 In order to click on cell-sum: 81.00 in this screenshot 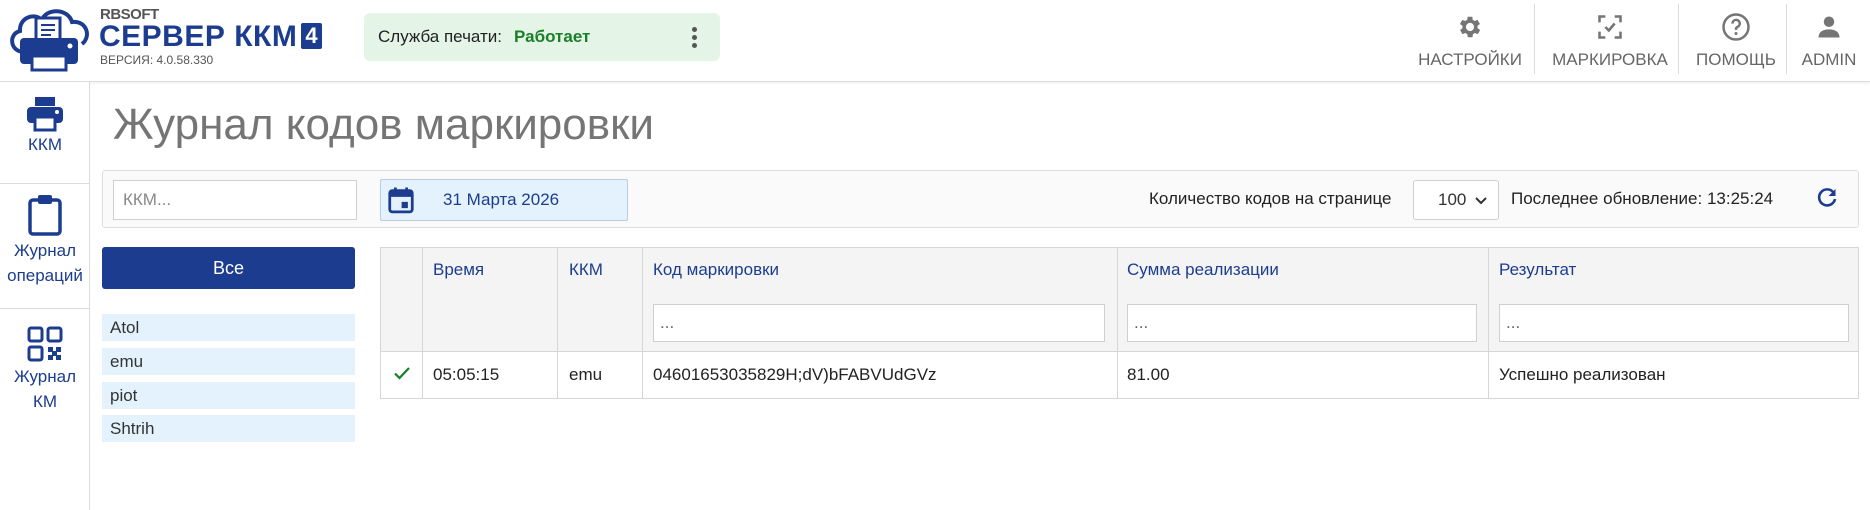, I will do `click(1148, 374)`.